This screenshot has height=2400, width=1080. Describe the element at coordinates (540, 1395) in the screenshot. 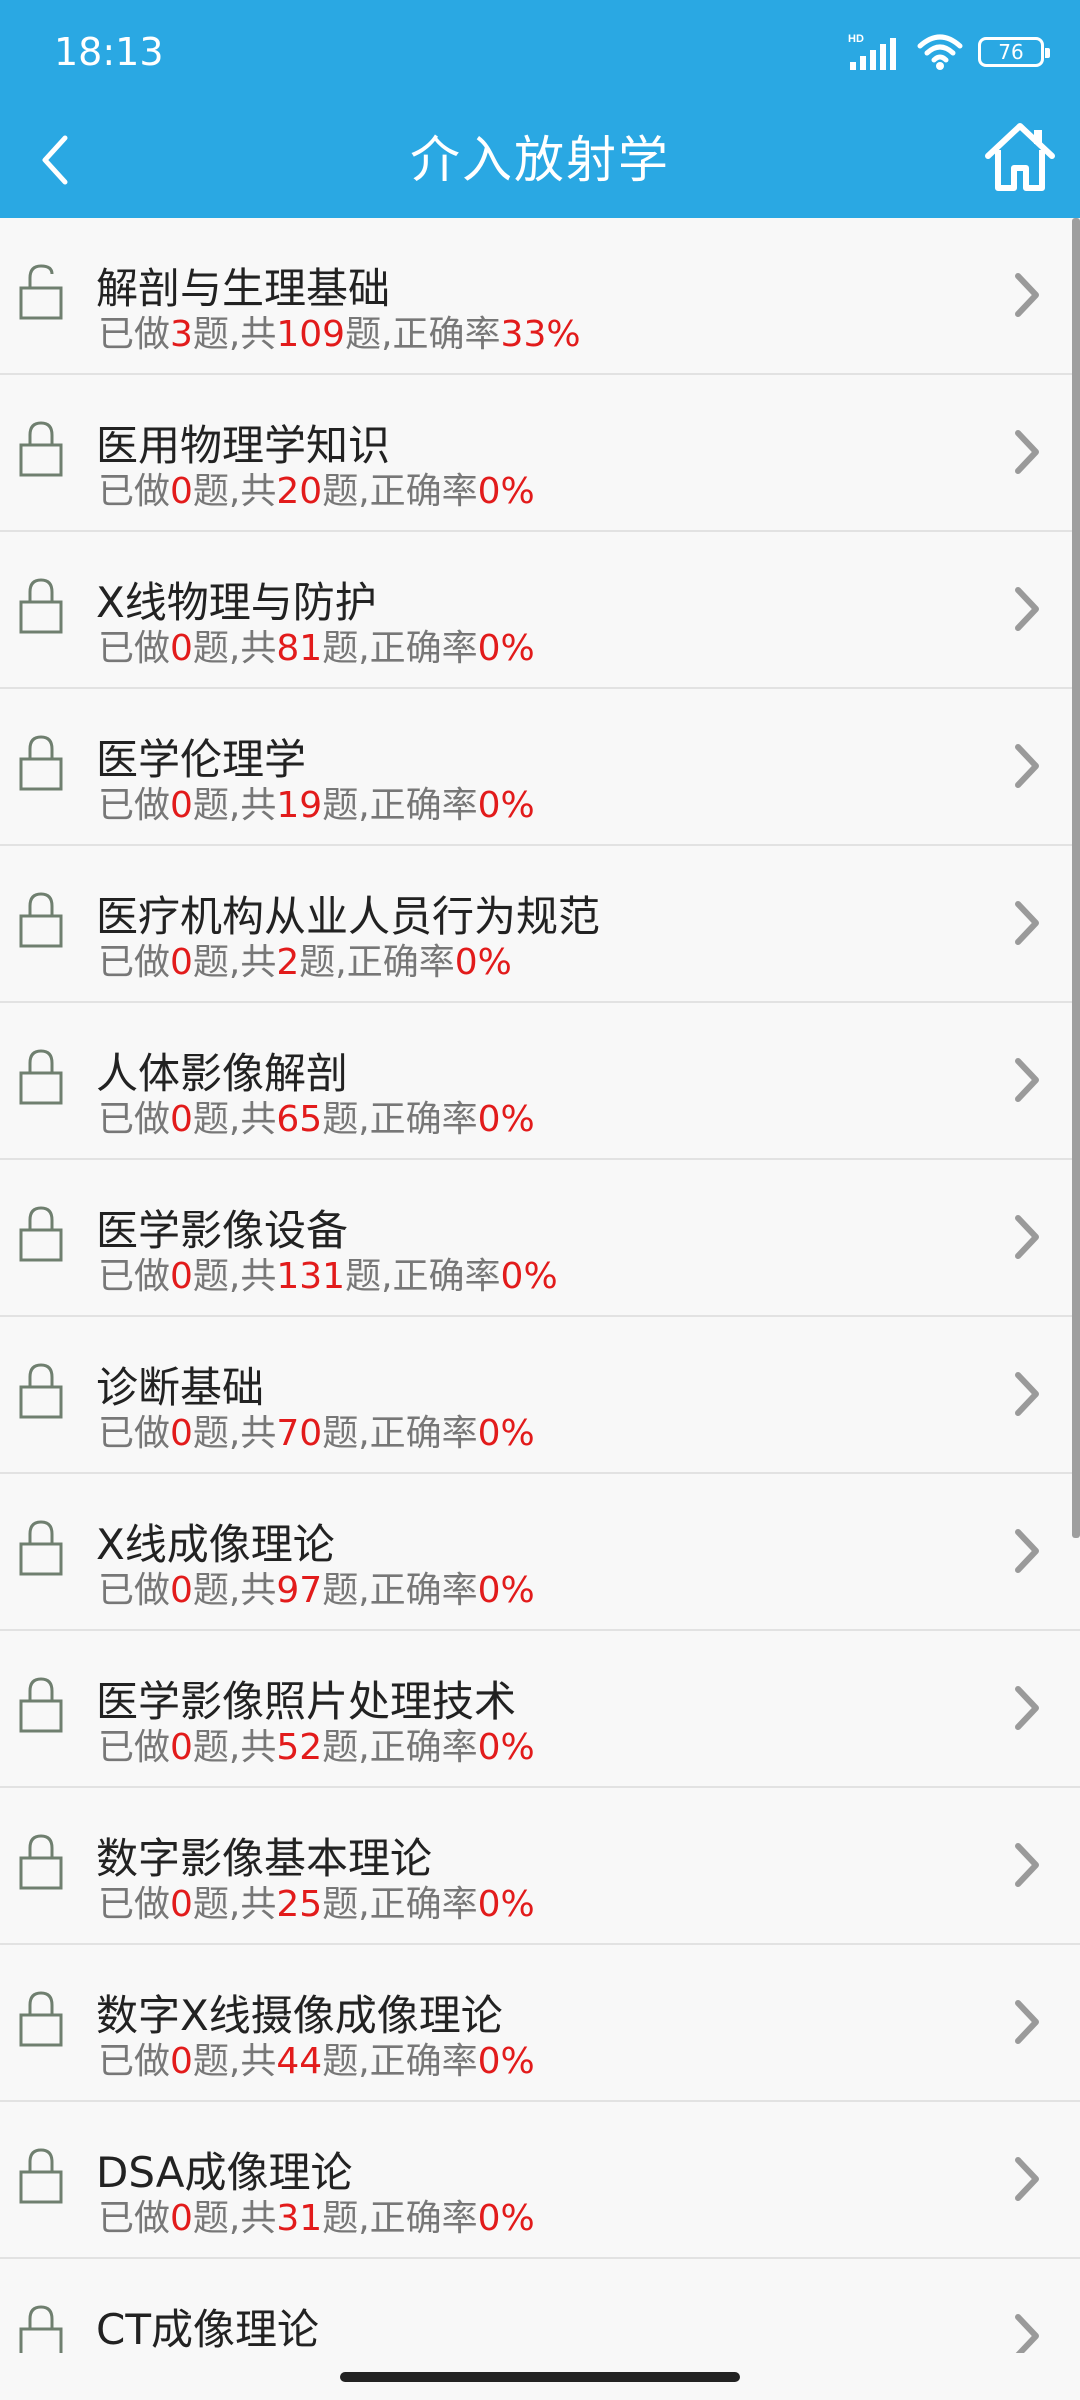

I see `list-item: 诊断基础 已做0题,共70题,正确率0%` at that location.